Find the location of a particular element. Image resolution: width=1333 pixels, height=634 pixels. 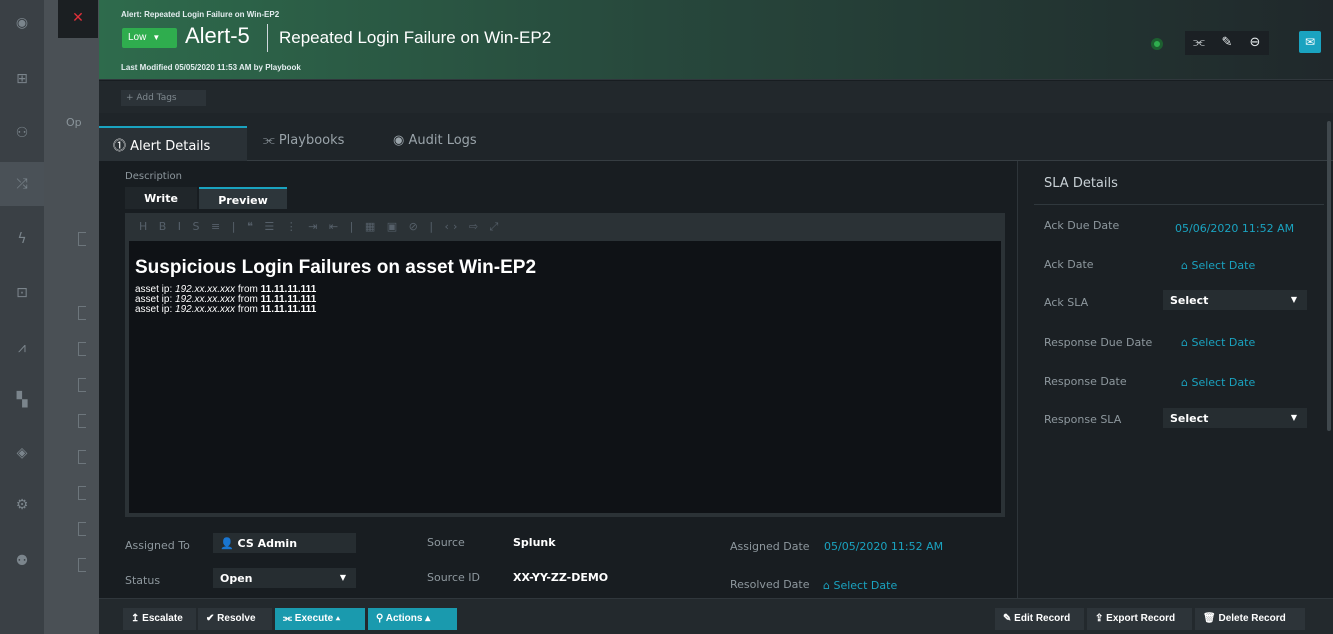

response-due-picker: ⌂ Select Date is located at coordinates (1218, 342).